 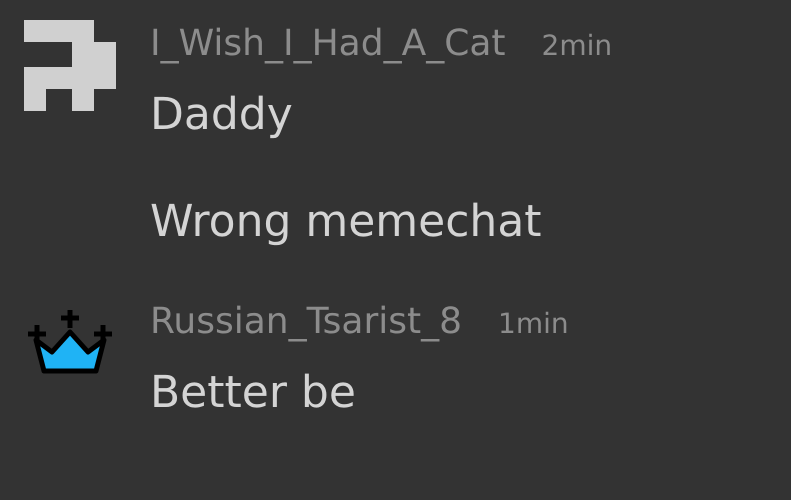 I want to click on crown-icon, so click(x=70, y=343).